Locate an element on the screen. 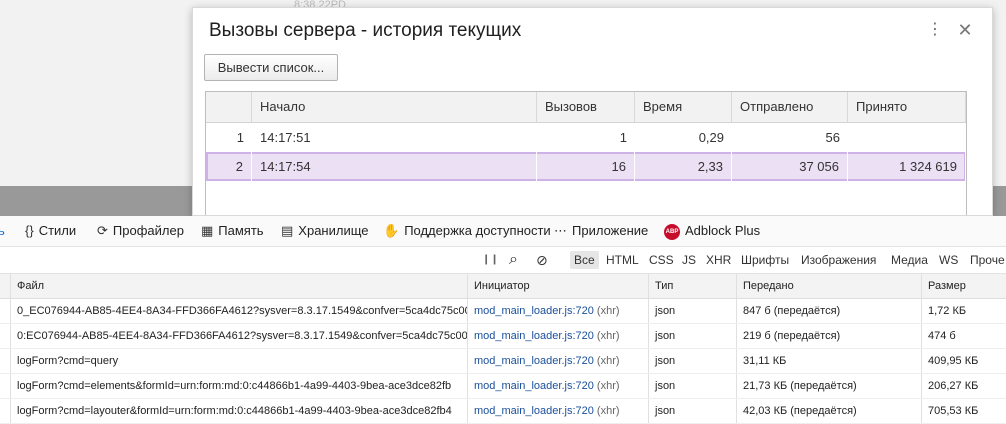 This screenshot has width=1006, height=424. filter-css: CSS is located at coordinates (661, 260).